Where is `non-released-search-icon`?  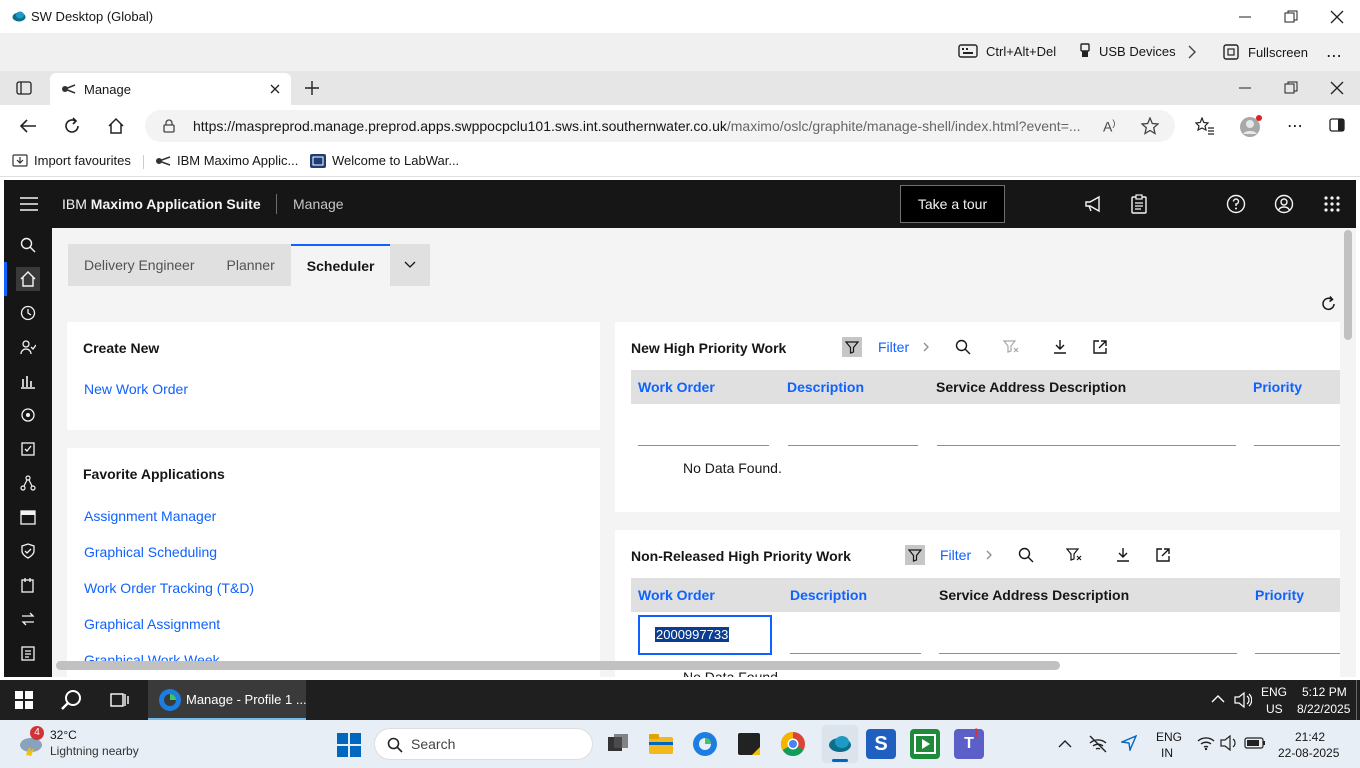 non-released-search-icon is located at coordinates (1026, 555).